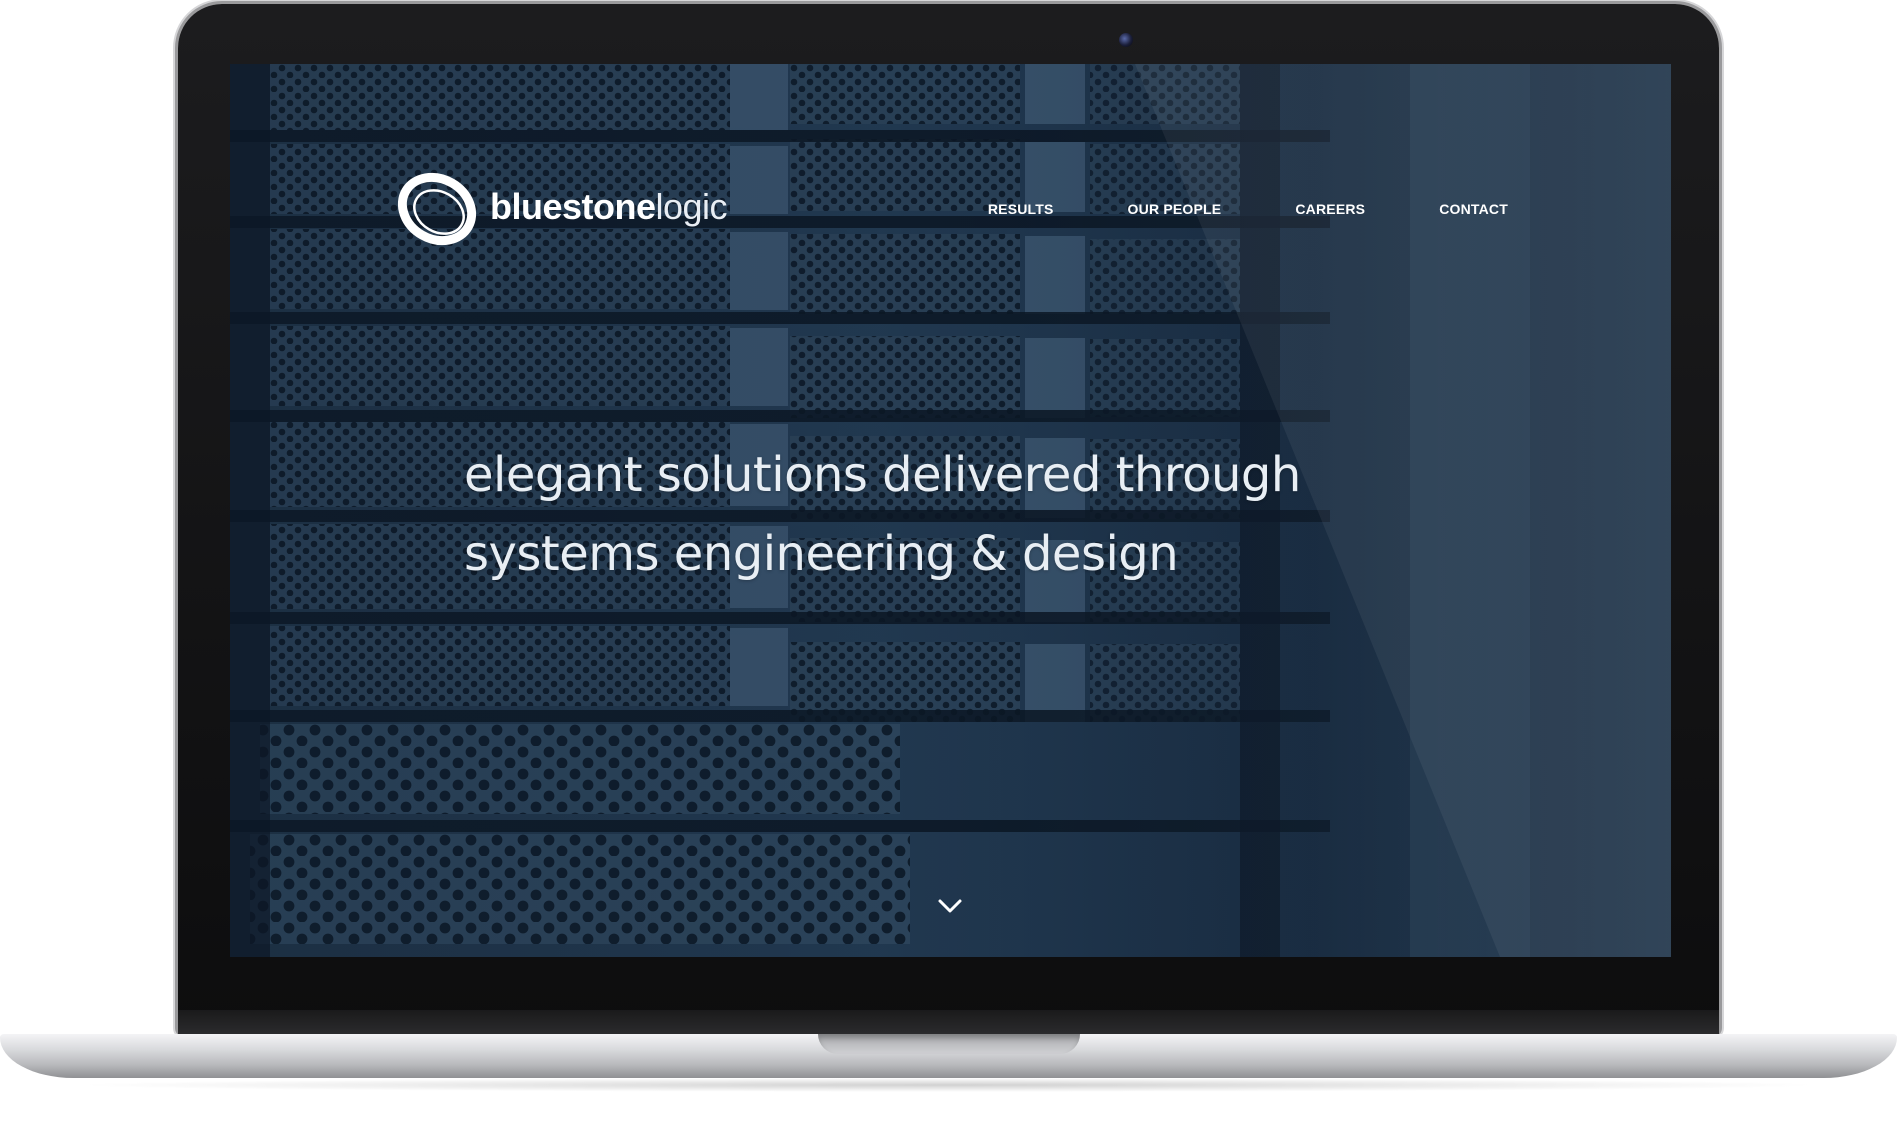 Image resolution: width=1897 pixels, height=1133 pixels. What do you see at coordinates (948, 1022) in the screenshot?
I see `laptop-hinge` at bounding box center [948, 1022].